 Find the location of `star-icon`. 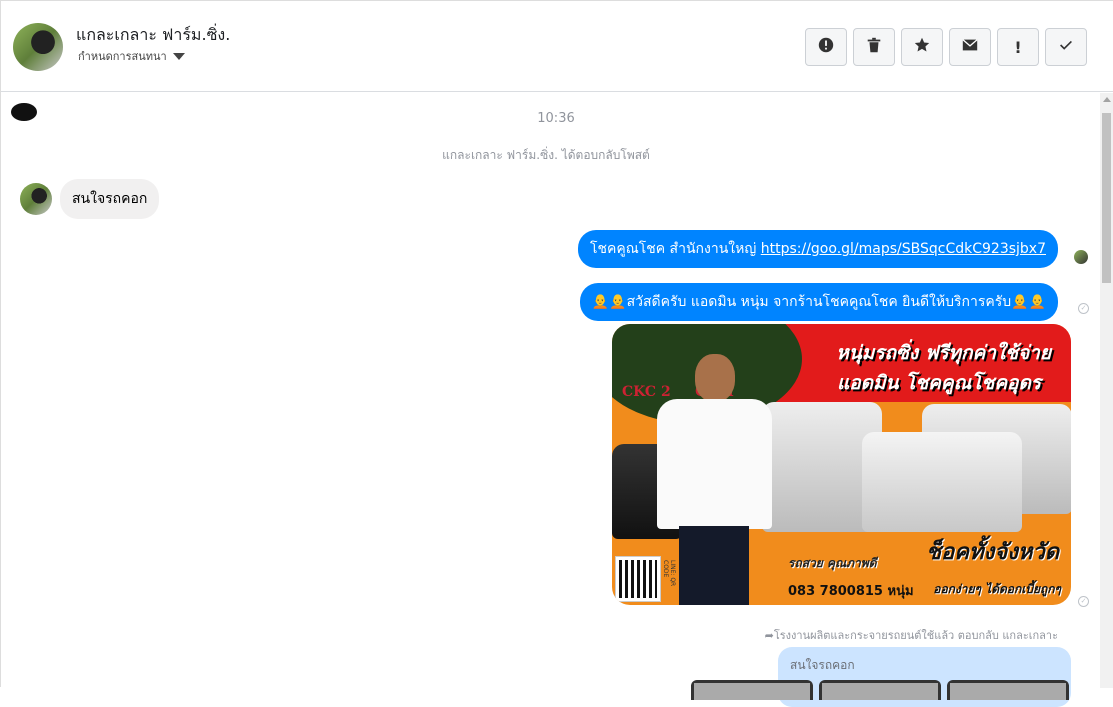

star-icon is located at coordinates (922, 47).